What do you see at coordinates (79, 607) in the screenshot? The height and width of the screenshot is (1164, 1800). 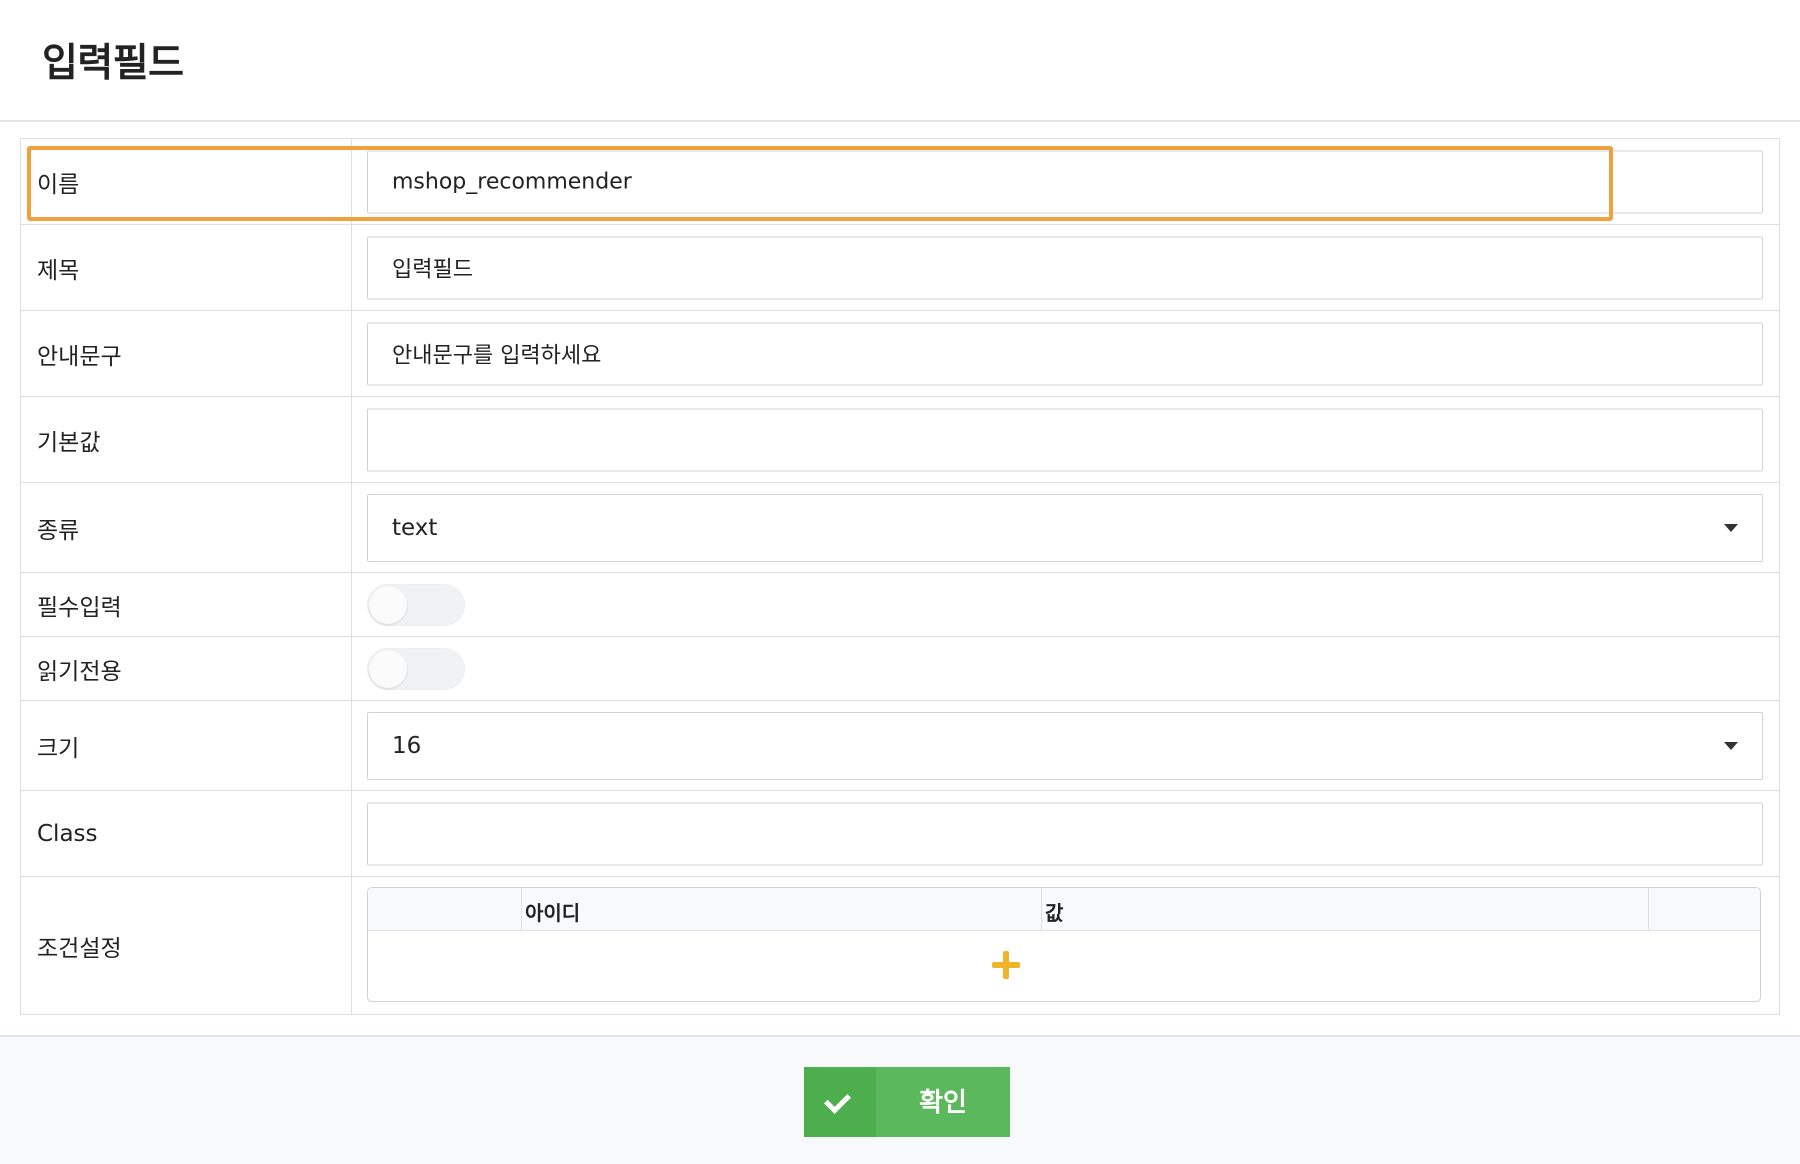 I see `required-label: 필수입력` at bounding box center [79, 607].